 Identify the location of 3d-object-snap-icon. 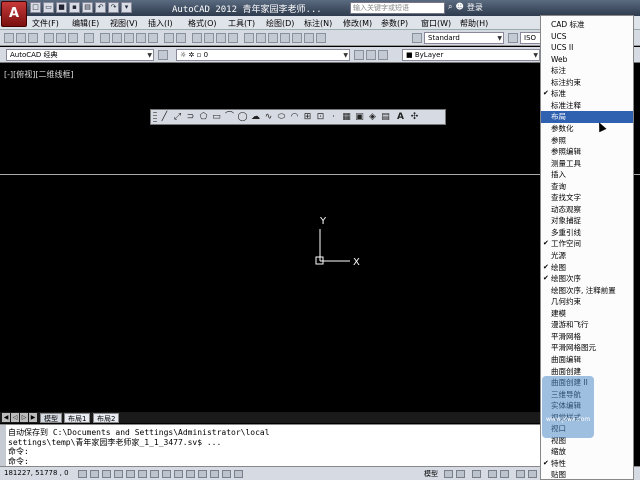
(154, 474).